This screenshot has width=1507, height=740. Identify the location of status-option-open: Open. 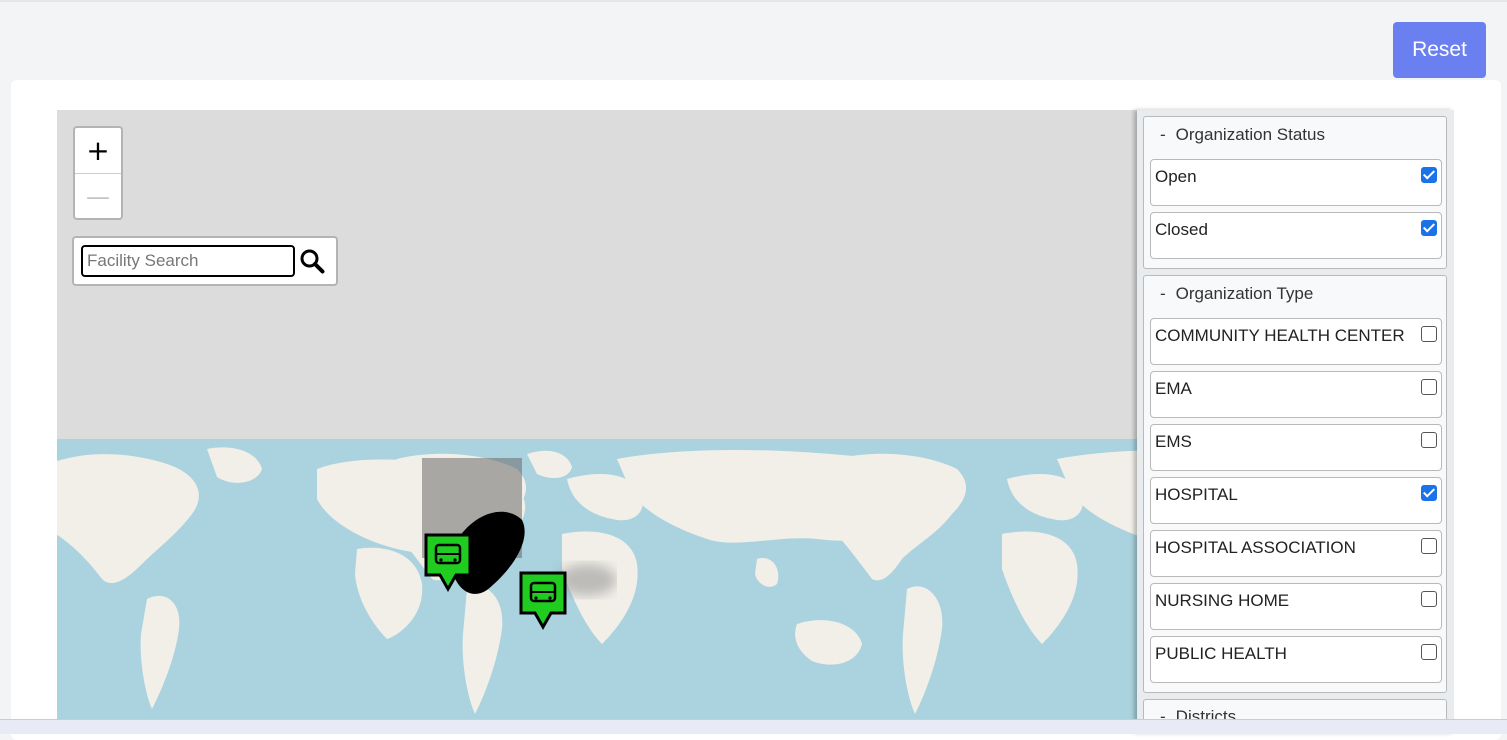
(1296, 182).